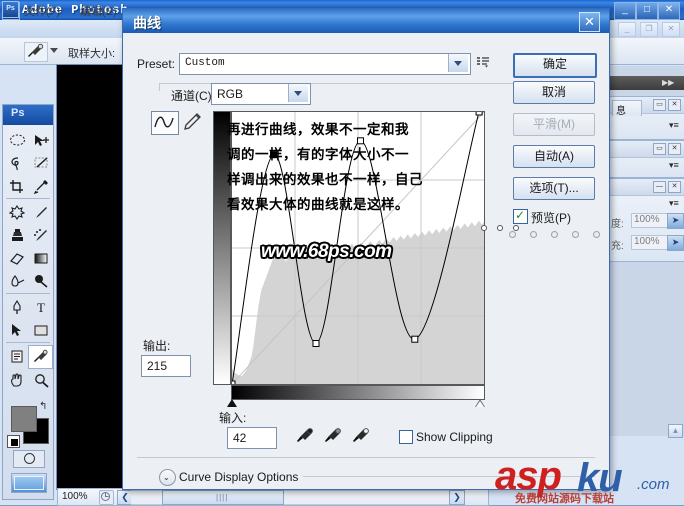 The width and height of the screenshot is (684, 506). I want to click on zoom-level-value: 100%, so click(75, 496).